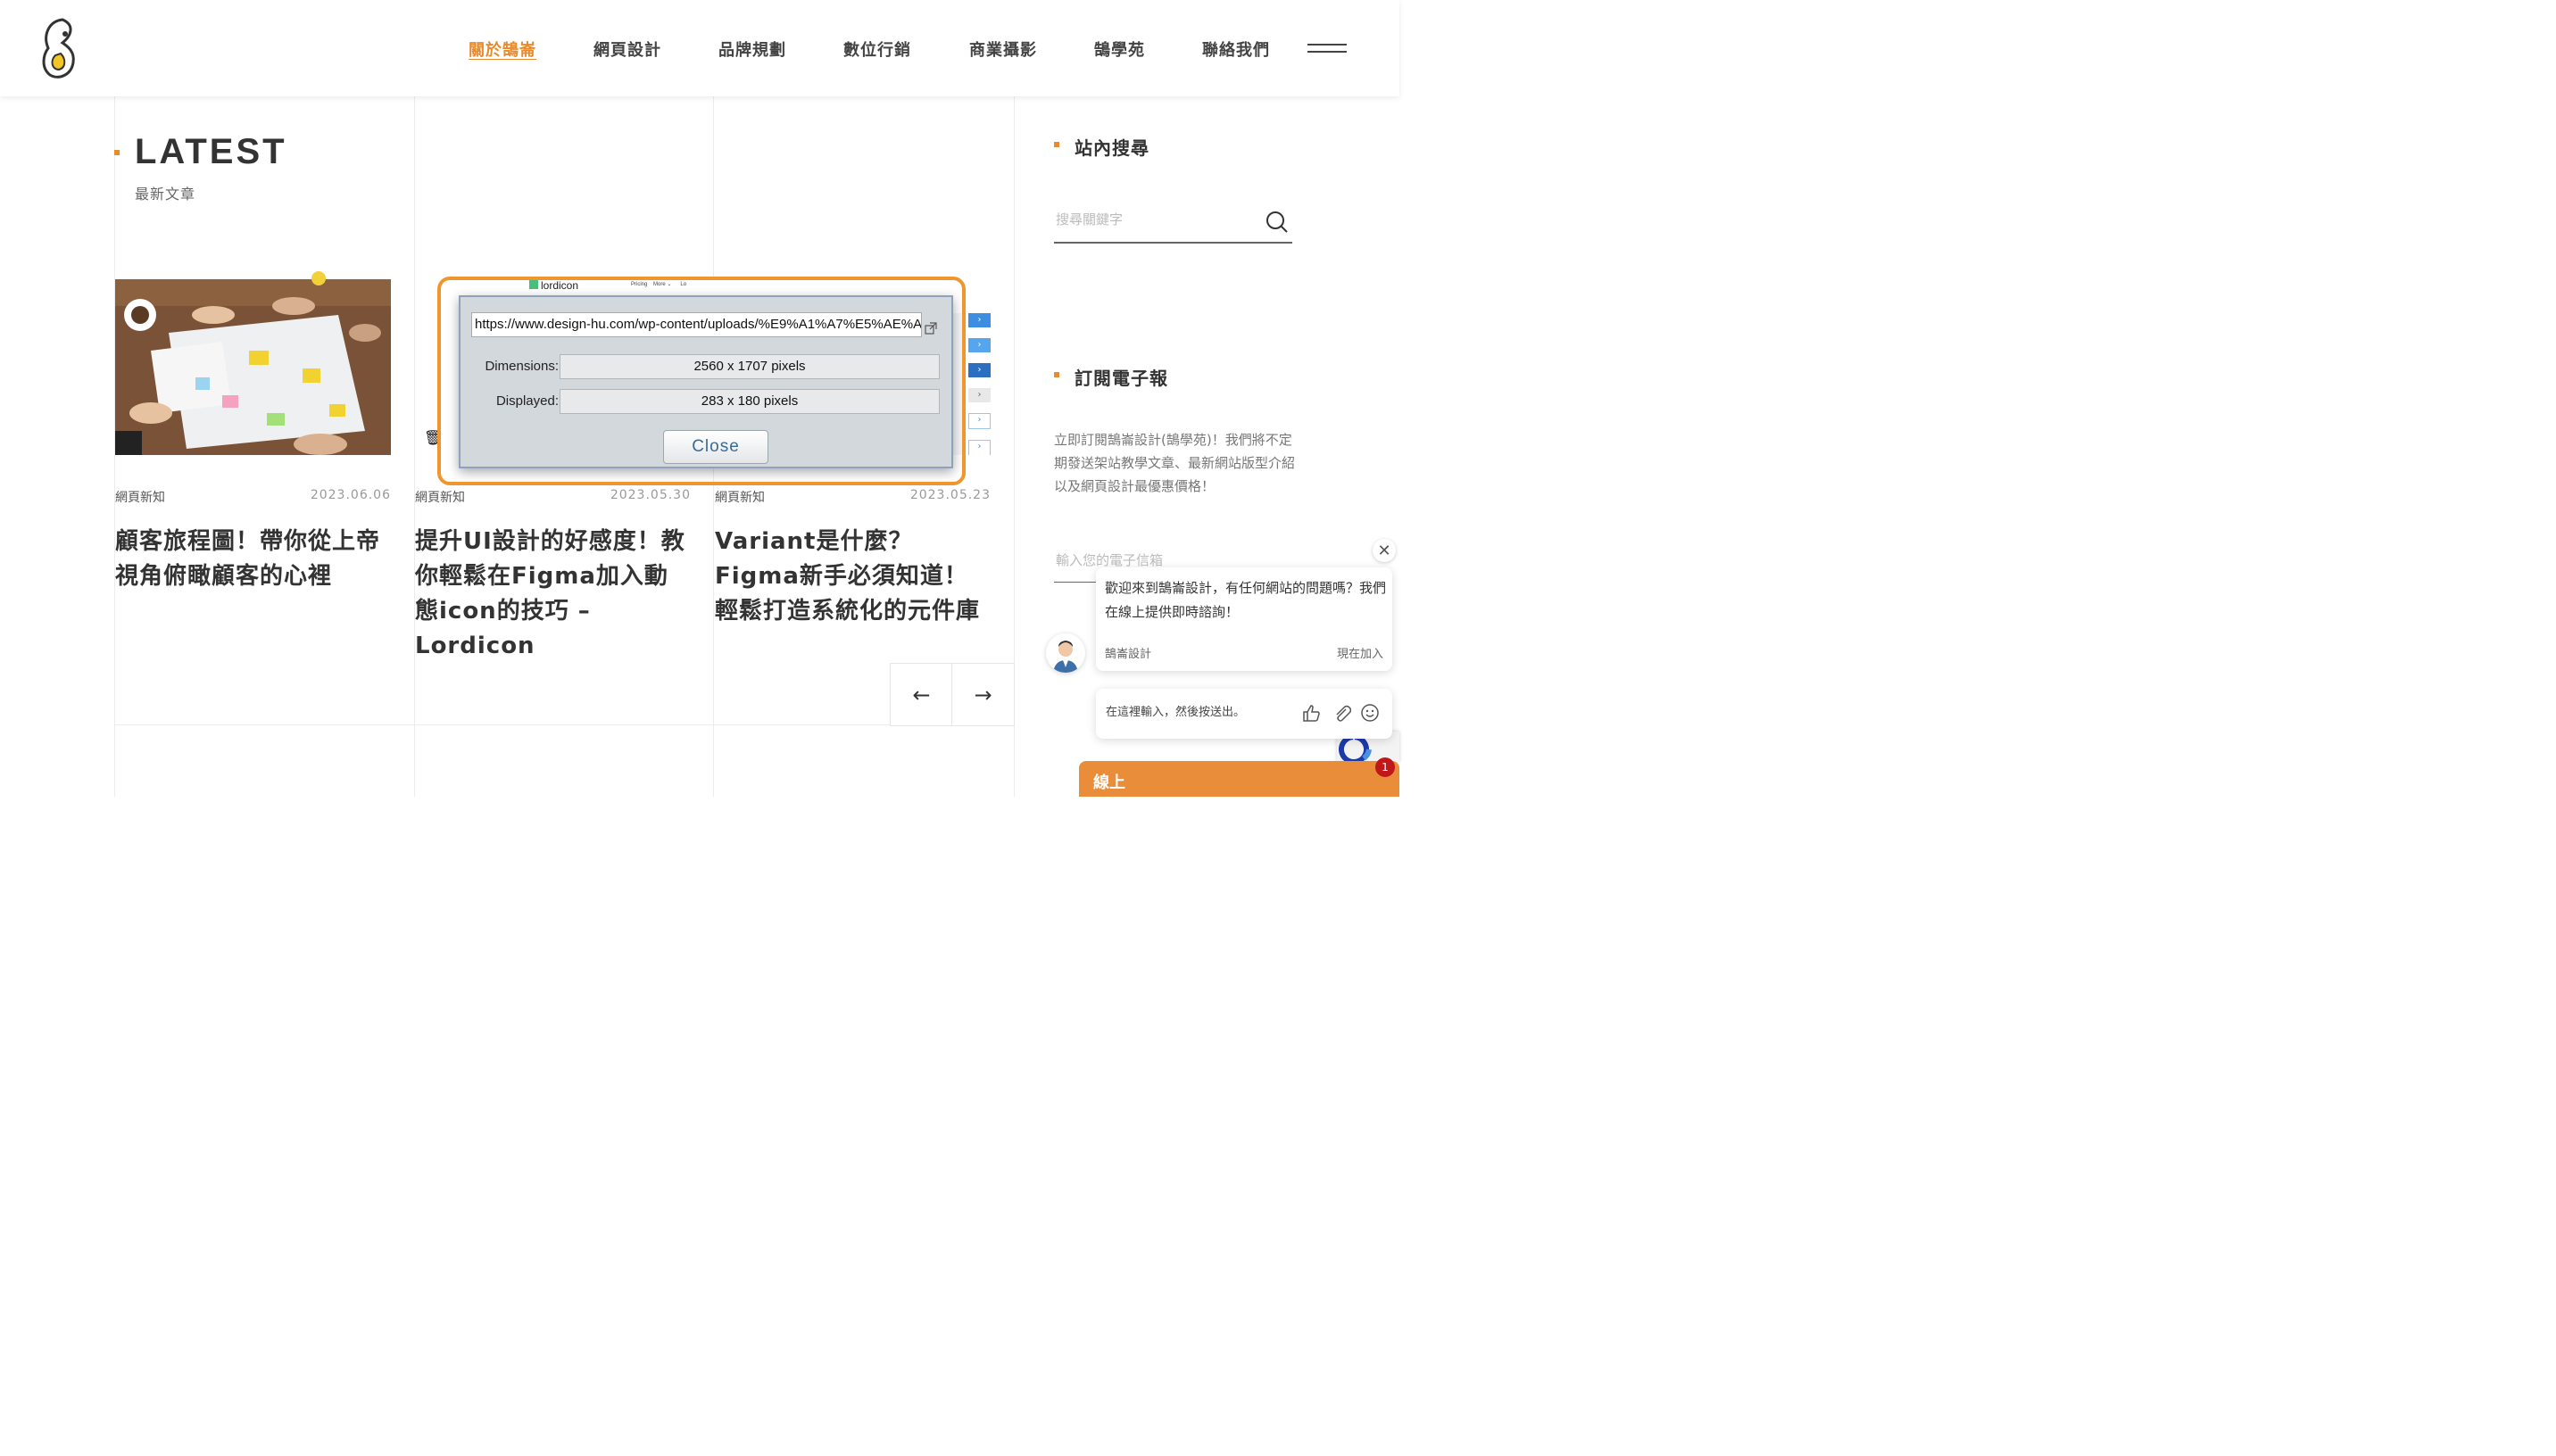  What do you see at coordinates (1119, 49) in the screenshot?
I see `nav-academy: 鵠學苑` at bounding box center [1119, 49].